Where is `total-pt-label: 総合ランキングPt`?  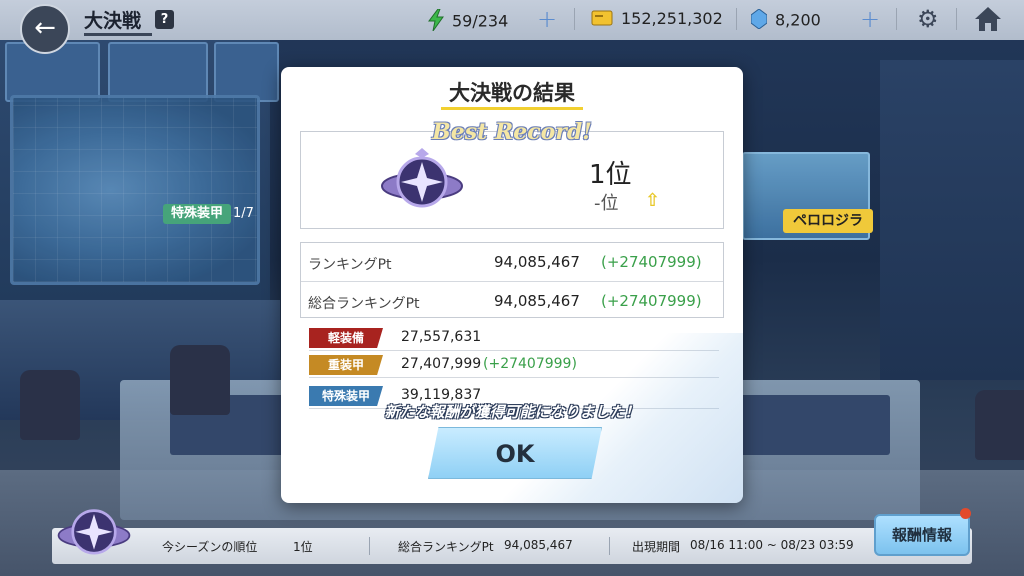 total-pt-label: 総合ランキングPt is located at coordinates (446, 547).